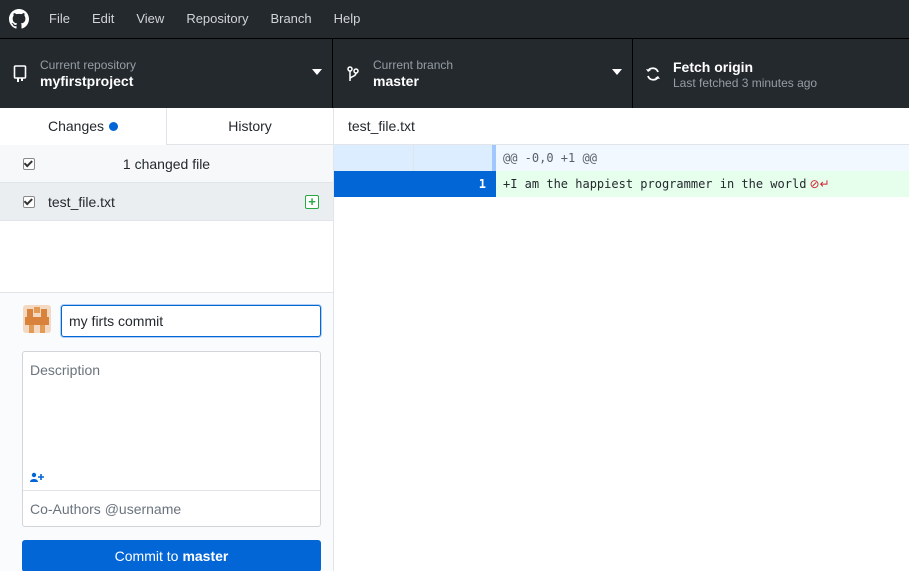 This screenshot has height=571, width=909. Describe the element at coordinates (483, 73) in the screenshot. I see `current-branch-button: Current branch master` at that location.